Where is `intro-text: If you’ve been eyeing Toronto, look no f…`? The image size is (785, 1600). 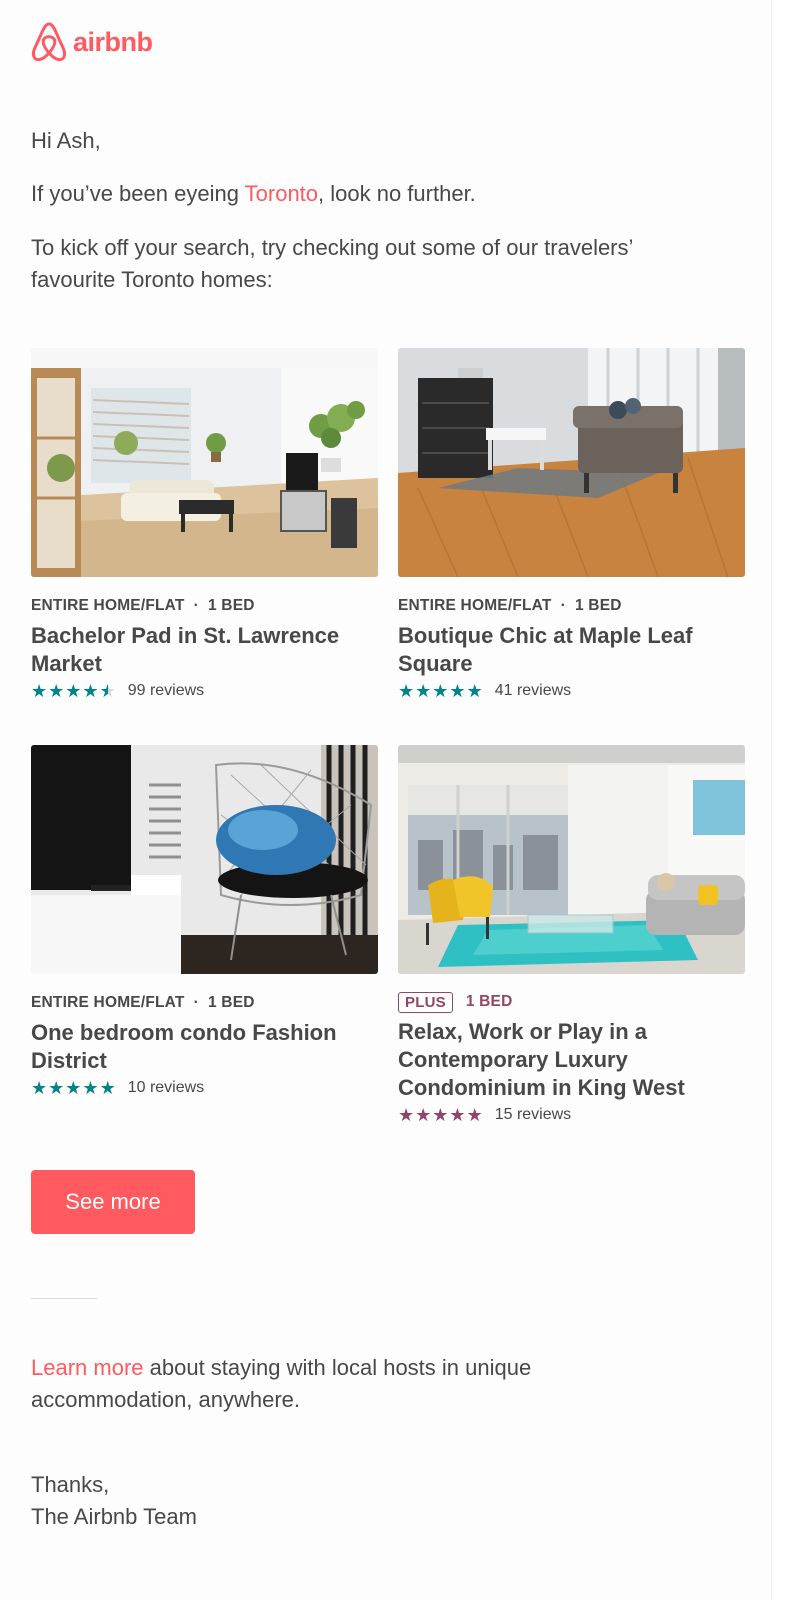 intro-text: If you’ve been eyeing Toronto, look no f… is located at coordinates (253, 194).